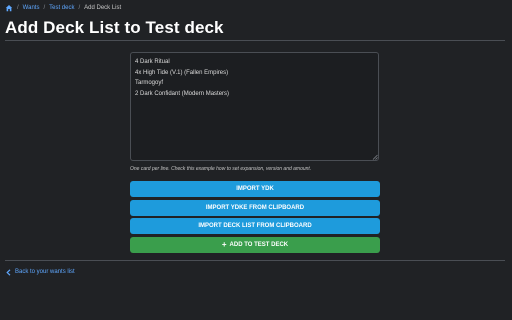 The width and height of the screenshot is (512, 320). I want to click on title-divider, so click(255, 40).